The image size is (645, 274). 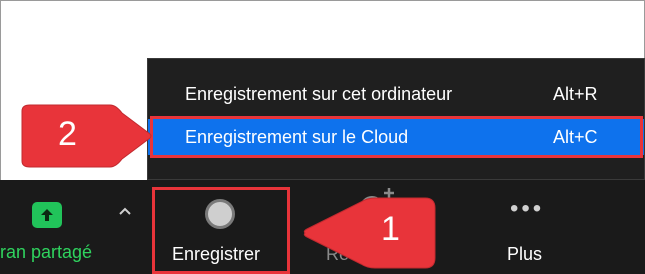 I want to click on callout-number: 1, so click(x=390, y=229).